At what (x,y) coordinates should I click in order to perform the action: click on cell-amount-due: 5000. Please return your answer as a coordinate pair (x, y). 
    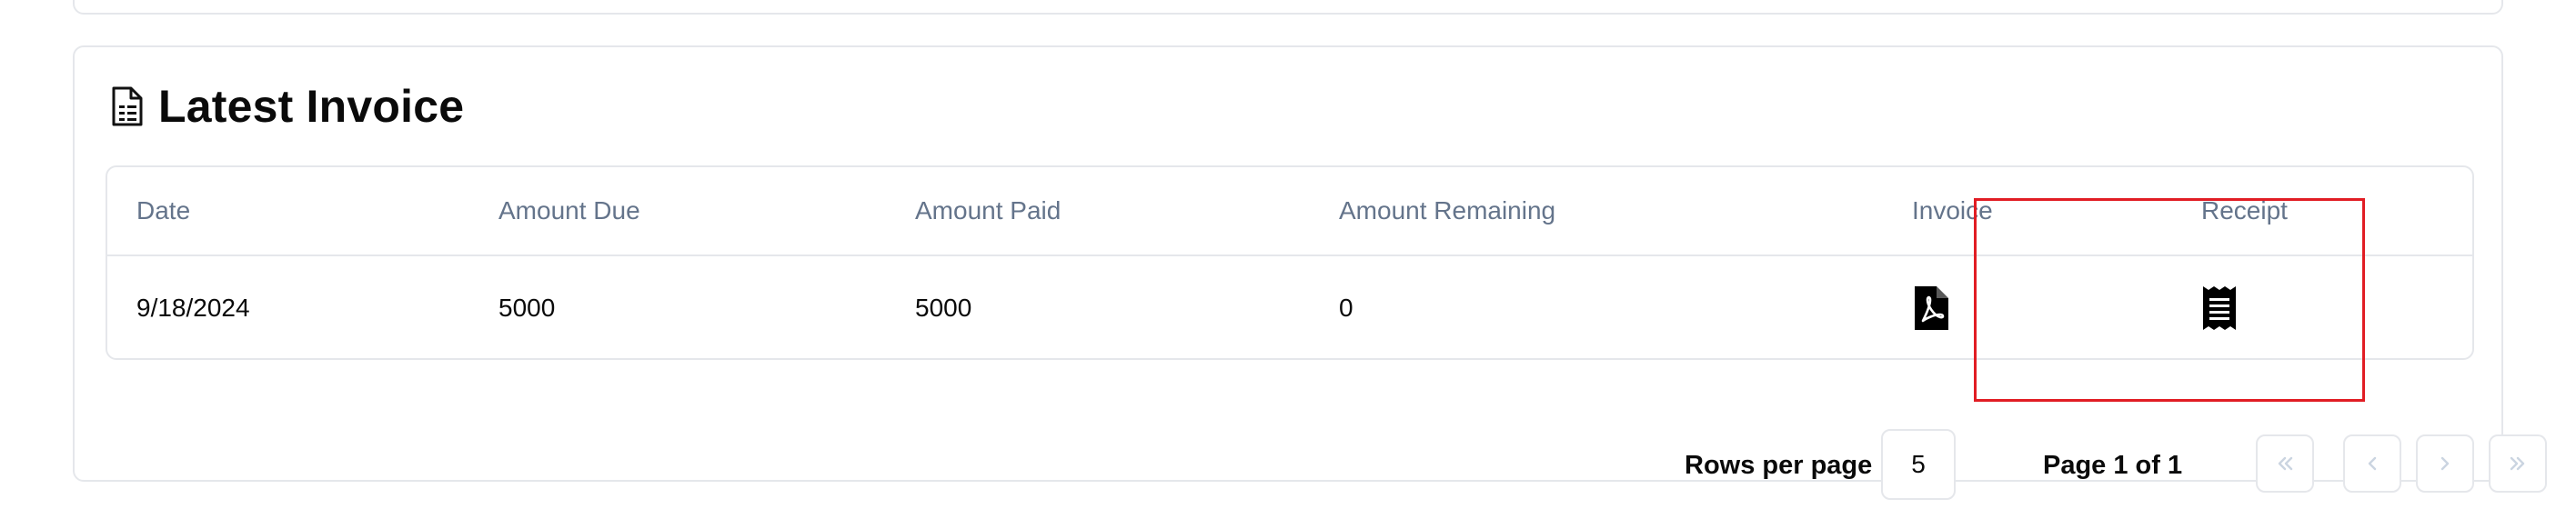
    Looking at the image, I should click on (527, 308).